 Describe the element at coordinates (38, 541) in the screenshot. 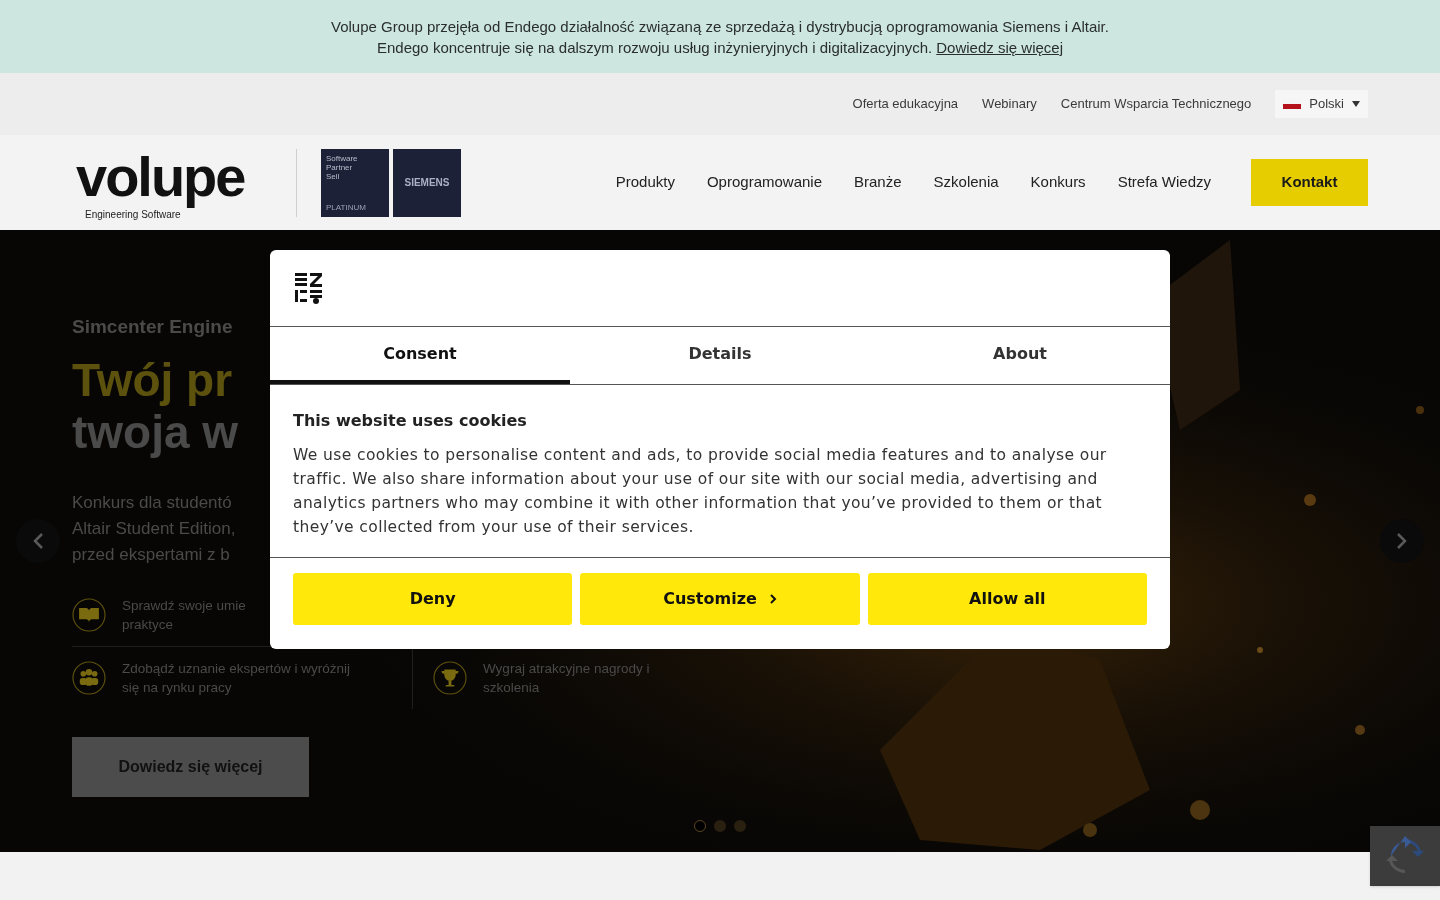

I see `chevron-left-icon` at that location.